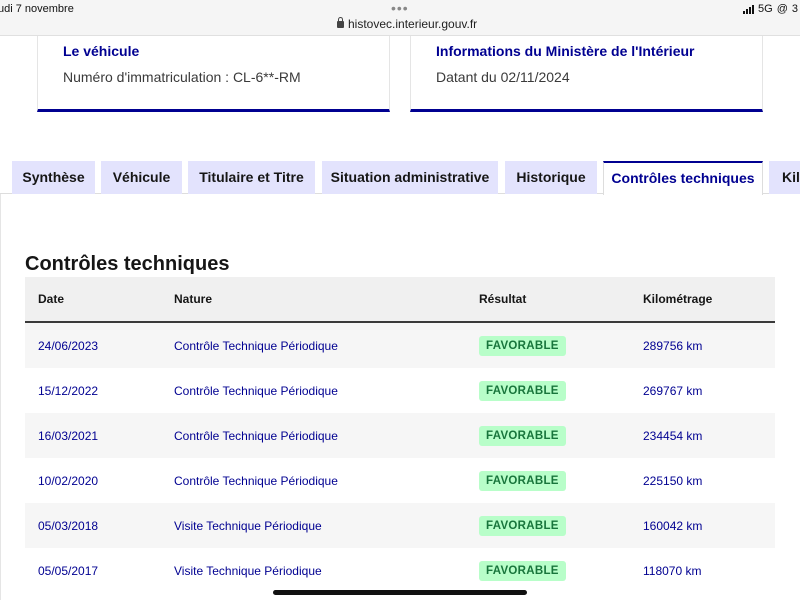 The height and width of the screenshot is (600, 800). I want to click on tab-controles-techniques: Contrôles techniques, so click(683, 178).